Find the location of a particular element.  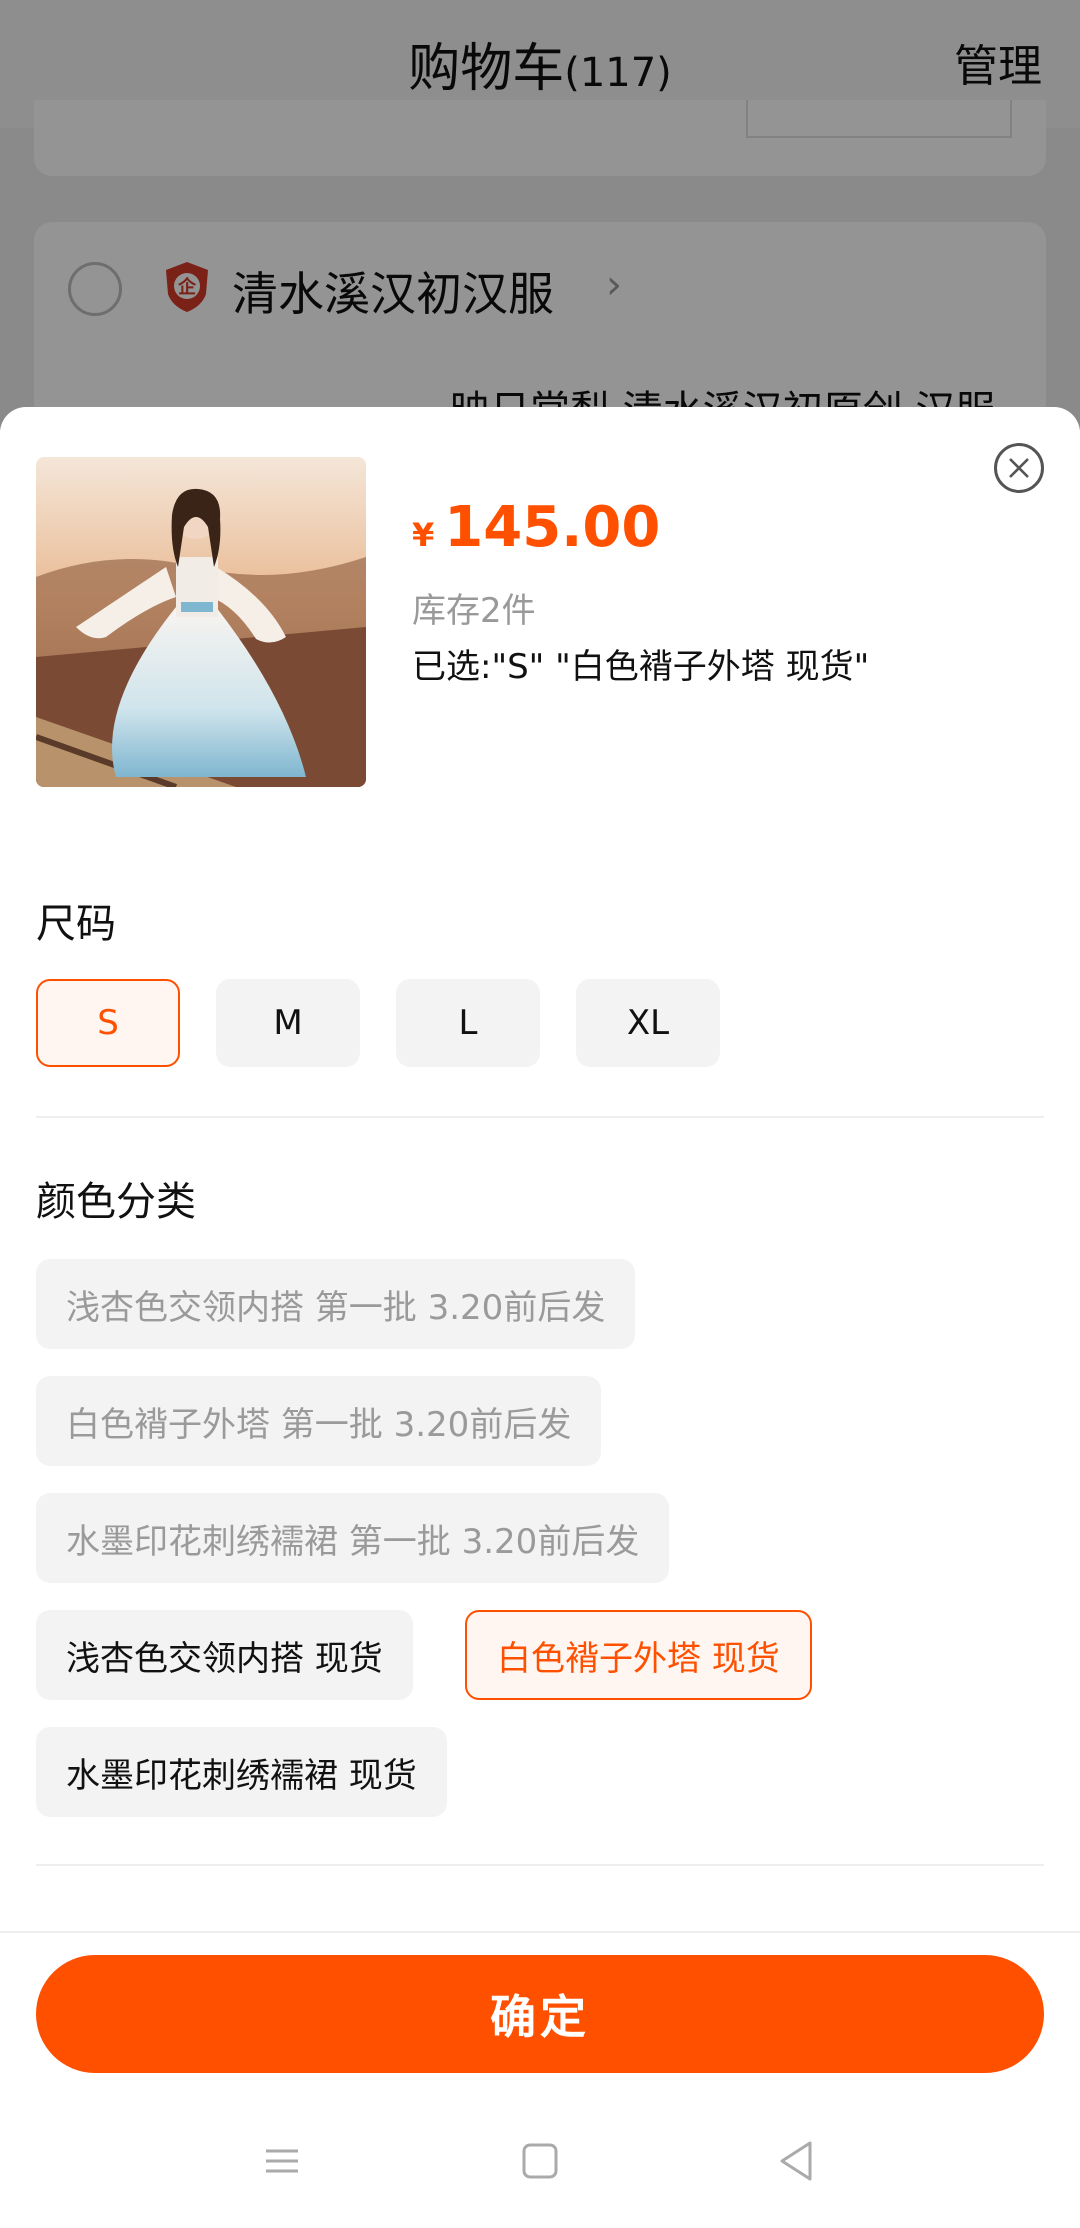

bottom-bar-divider is located at coordinates (540, 1932).